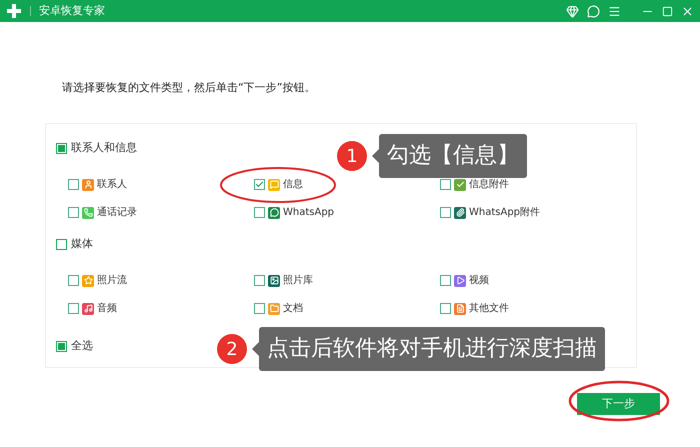  What do you see at coordinates (489, 309) in the screenshot?
I see `option-label: 其他文件` at bounding box center [489, 309].